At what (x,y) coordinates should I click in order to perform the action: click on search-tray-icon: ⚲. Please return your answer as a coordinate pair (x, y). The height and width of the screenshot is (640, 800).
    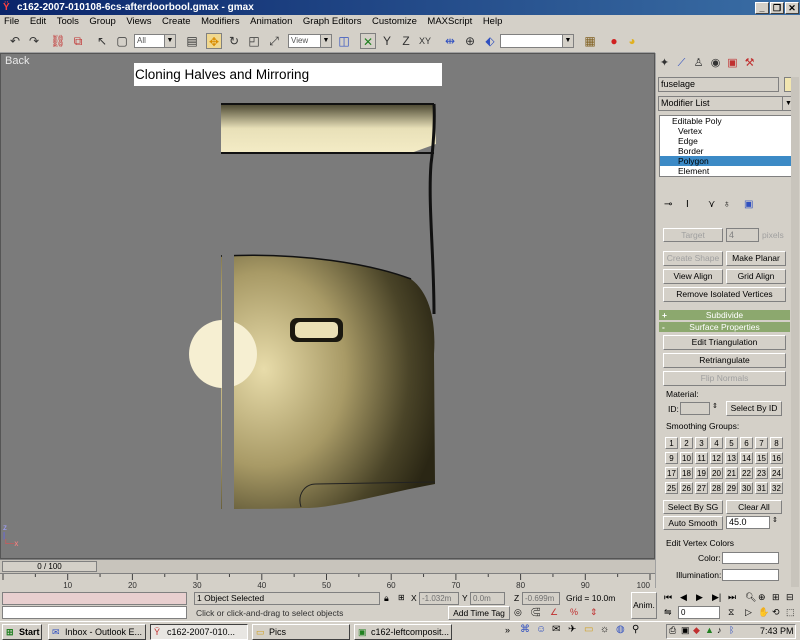
    Looking at the image, I should click on (635, 629).